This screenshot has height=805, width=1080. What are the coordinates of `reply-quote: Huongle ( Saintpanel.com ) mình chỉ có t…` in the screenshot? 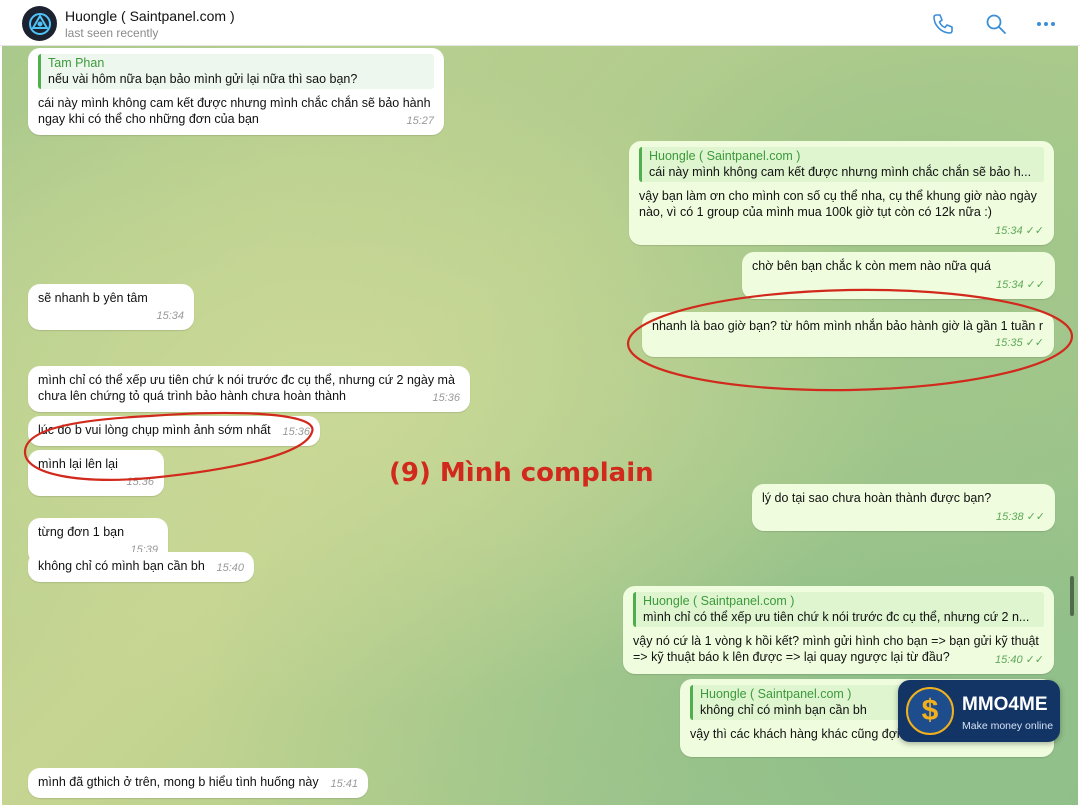 It's located at (838, 609).